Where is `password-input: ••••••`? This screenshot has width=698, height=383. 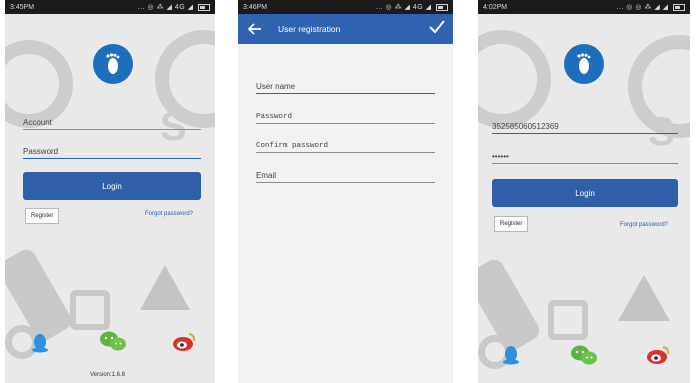
password-input: •••••• is located at coordinates (585, 155).